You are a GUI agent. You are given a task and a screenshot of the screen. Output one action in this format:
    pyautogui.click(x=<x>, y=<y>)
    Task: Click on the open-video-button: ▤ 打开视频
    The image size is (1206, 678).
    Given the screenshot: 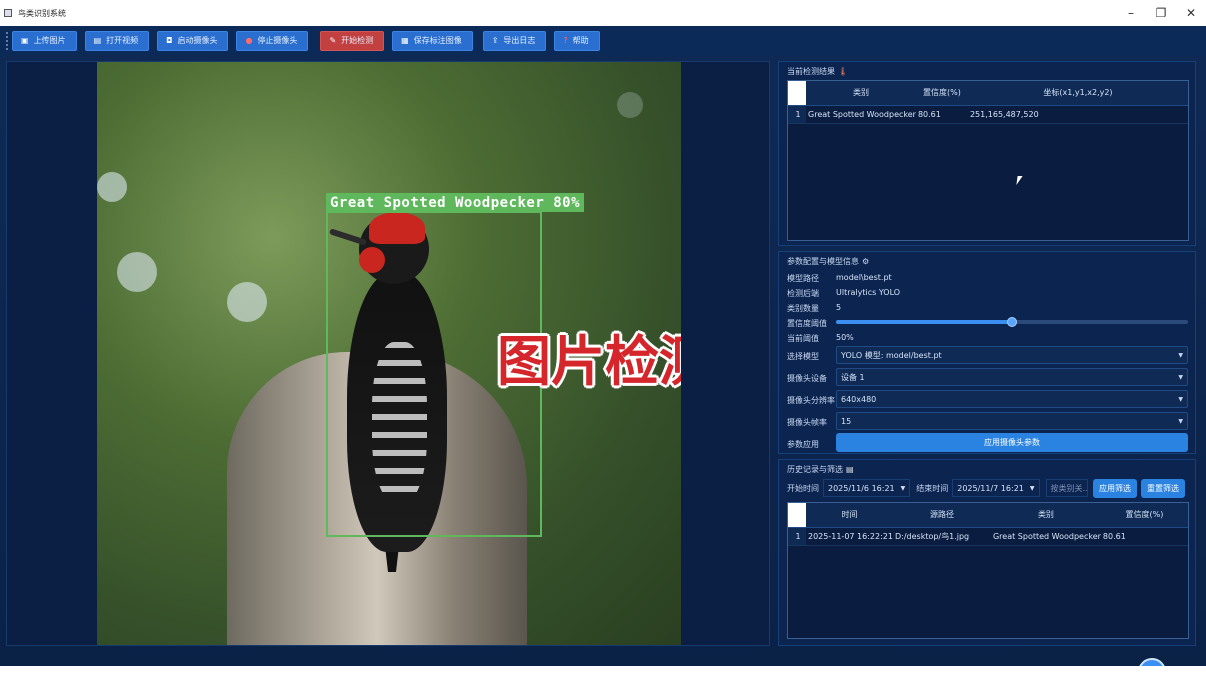 What is the action you would take?
    pyautogui.click(x=117, y=40)
    